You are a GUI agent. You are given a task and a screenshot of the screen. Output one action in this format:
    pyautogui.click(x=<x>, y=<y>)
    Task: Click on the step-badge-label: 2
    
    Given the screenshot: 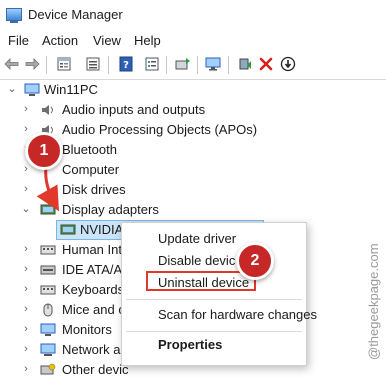 What is the action you would take?
    pyautogui.click(x=255, y=260)
    